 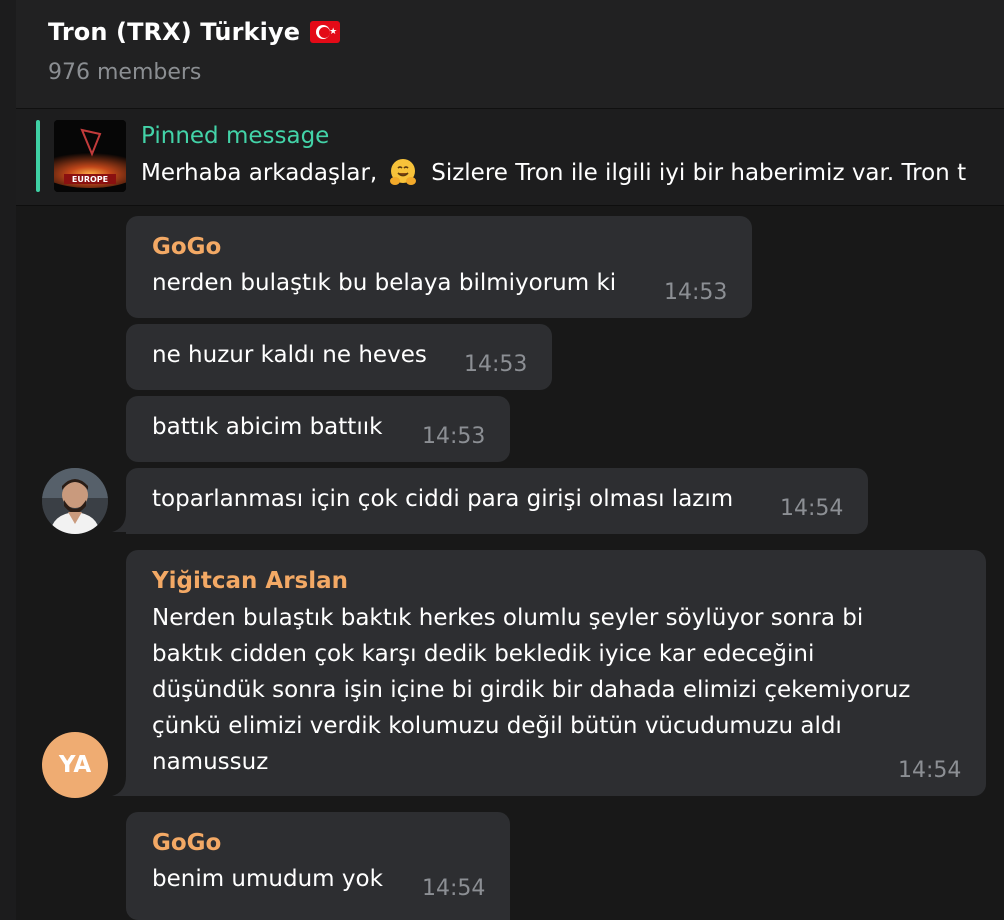 What do you see at coordinates (174, 32) in the screenshot?
I see `chat-title: Tron (TRX) Türkiye` at bounding box center [174, 32].